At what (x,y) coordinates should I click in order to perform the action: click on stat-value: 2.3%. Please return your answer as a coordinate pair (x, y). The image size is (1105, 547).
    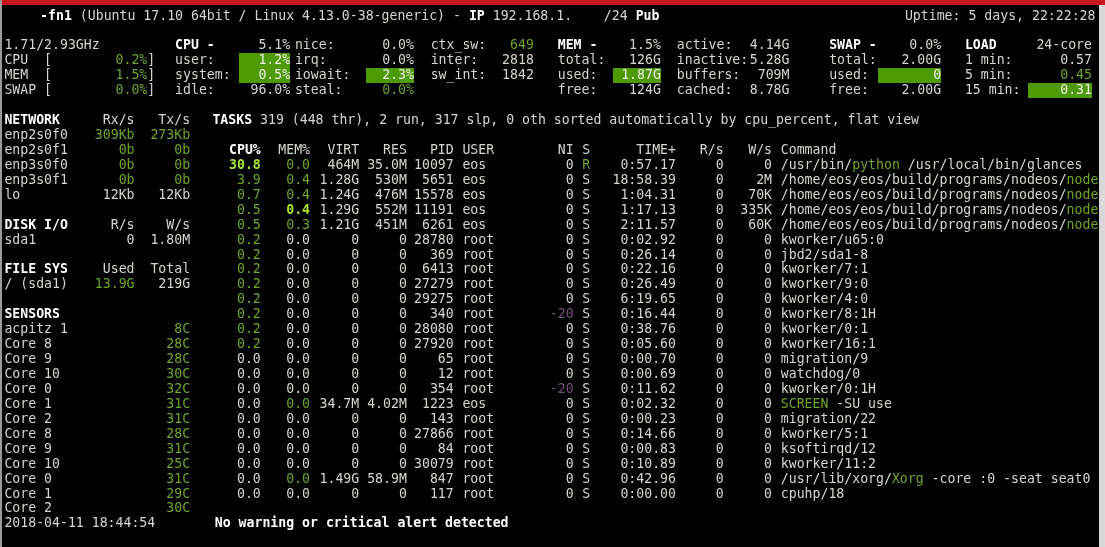
    Looking at the image, I should click on (390, 76).